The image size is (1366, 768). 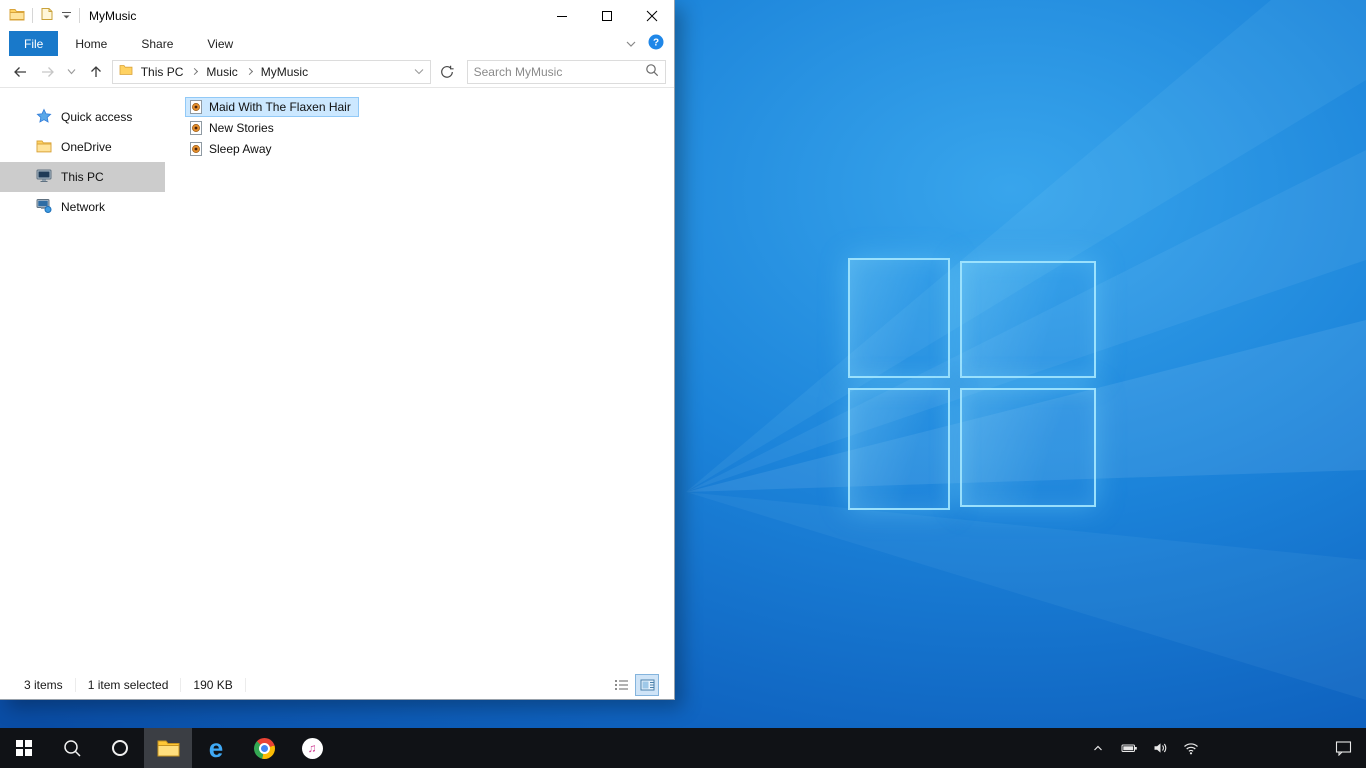 I want to click on tab-home: Home, so click(x=91, y=43).